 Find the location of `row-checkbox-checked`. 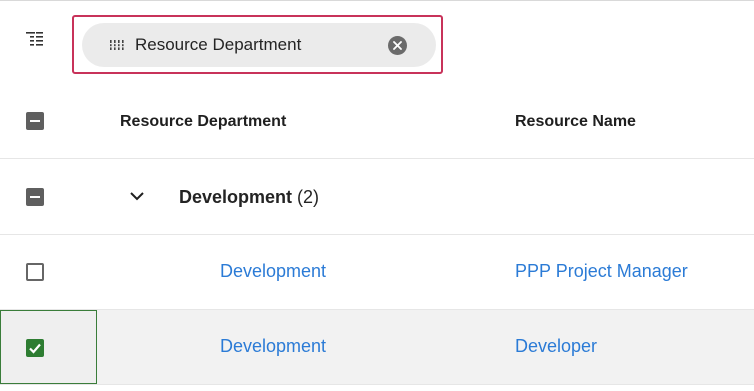

row-checkbox-checked is located at coordinates (35, 348).